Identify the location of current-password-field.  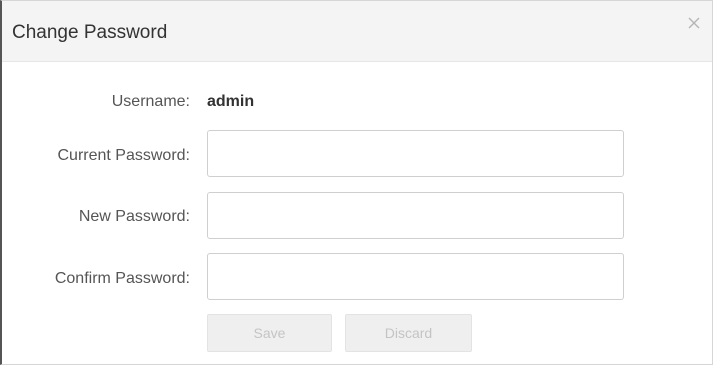
(415, 153).